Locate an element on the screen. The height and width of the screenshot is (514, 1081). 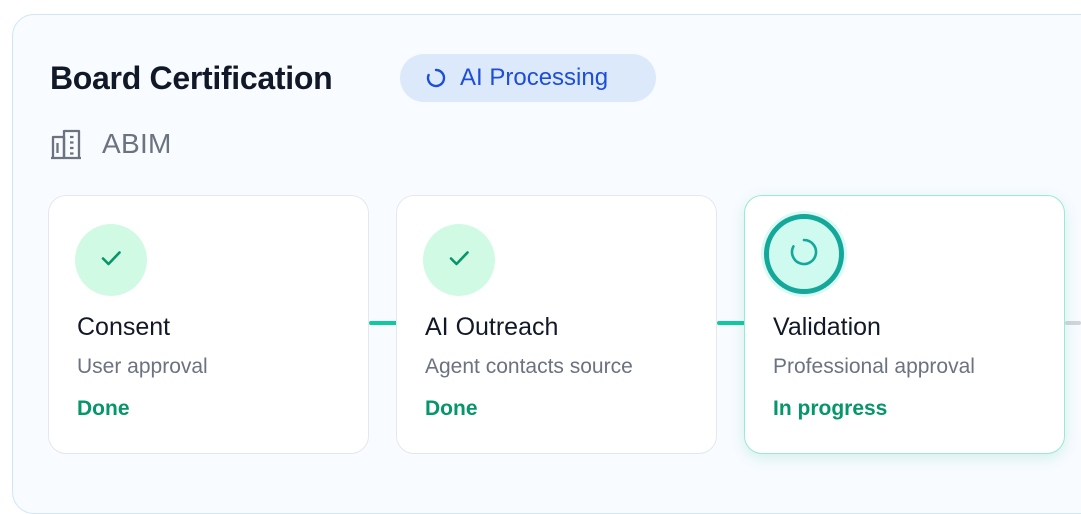
step-connector-pending is located at coordinates (1073, 323).